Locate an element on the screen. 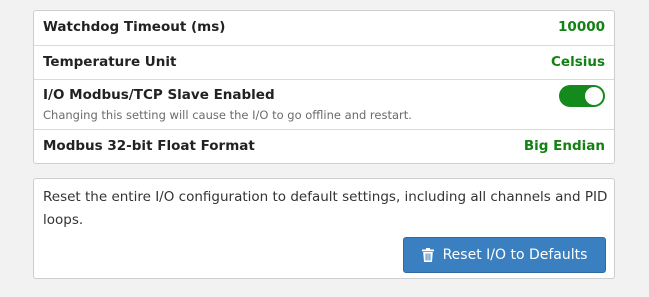 The height and width of the screenshot is (297, 649). temperature-unit-row: Temperature Unit Celsius is located at coordinates (324, 62).